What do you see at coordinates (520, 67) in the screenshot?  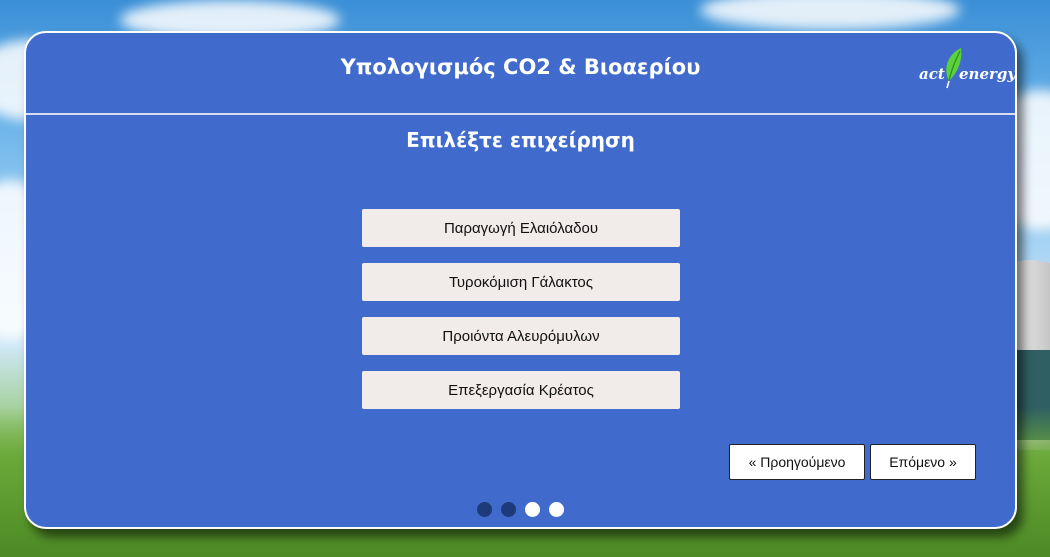 I see `app-title: Υπολογισμός CO2 & Βιοαερίου` at bounding box center [520, 67].